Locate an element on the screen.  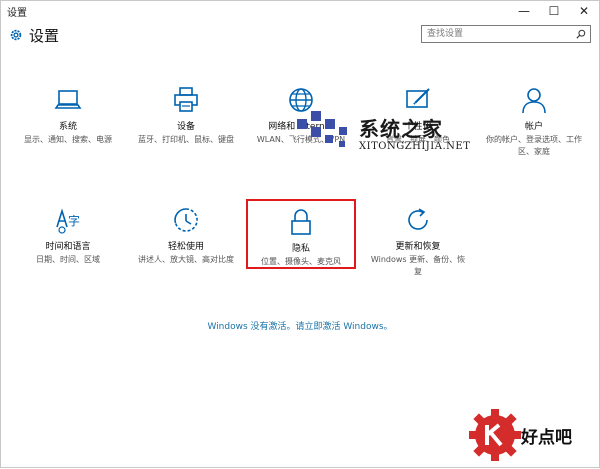
gear-icon is located at coordinates (16, 35).